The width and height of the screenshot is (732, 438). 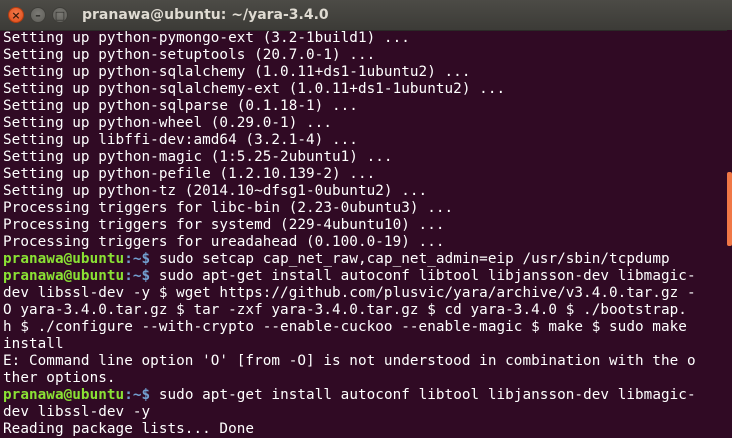 I want to click on maximize-window-button: □, so click(x=60, y=15).